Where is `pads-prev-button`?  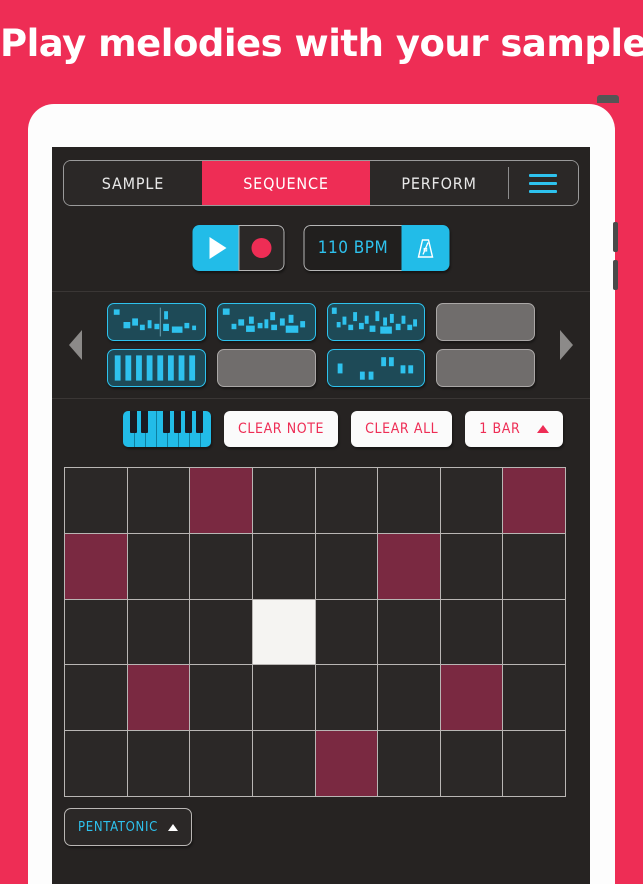
pads-prev-button is located at coordinates (75, 345).